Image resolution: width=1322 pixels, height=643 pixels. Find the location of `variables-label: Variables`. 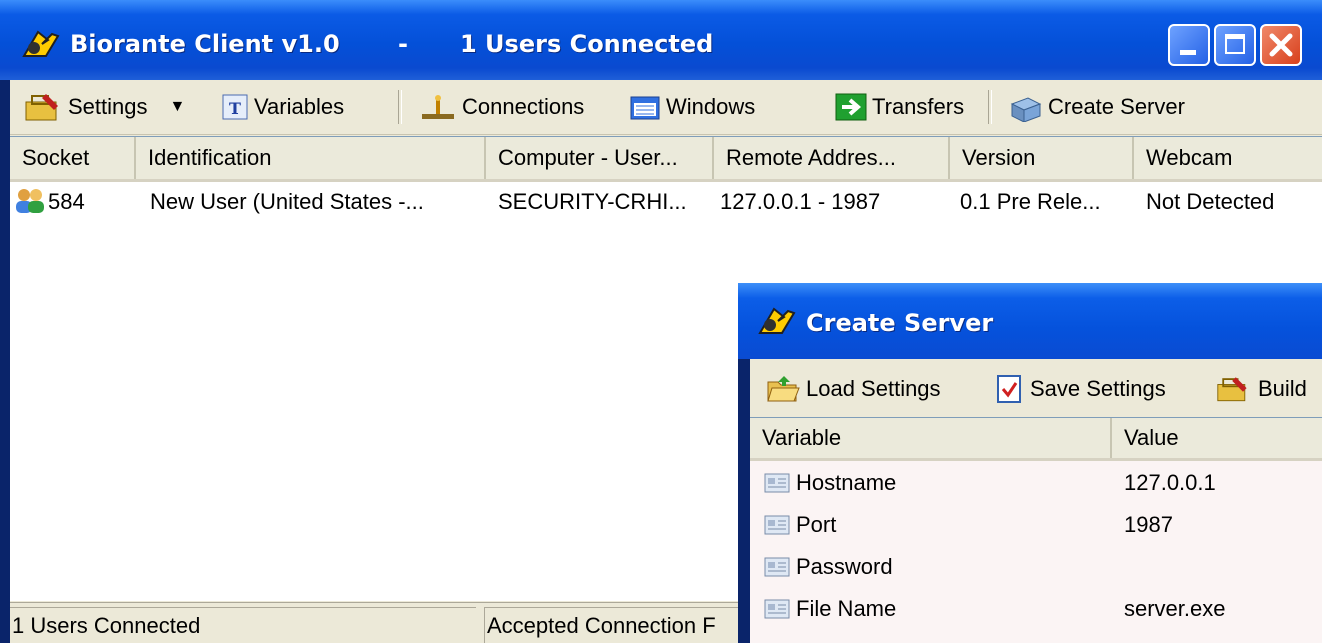

variables-label: Variables is located at coordinates (299, 106).